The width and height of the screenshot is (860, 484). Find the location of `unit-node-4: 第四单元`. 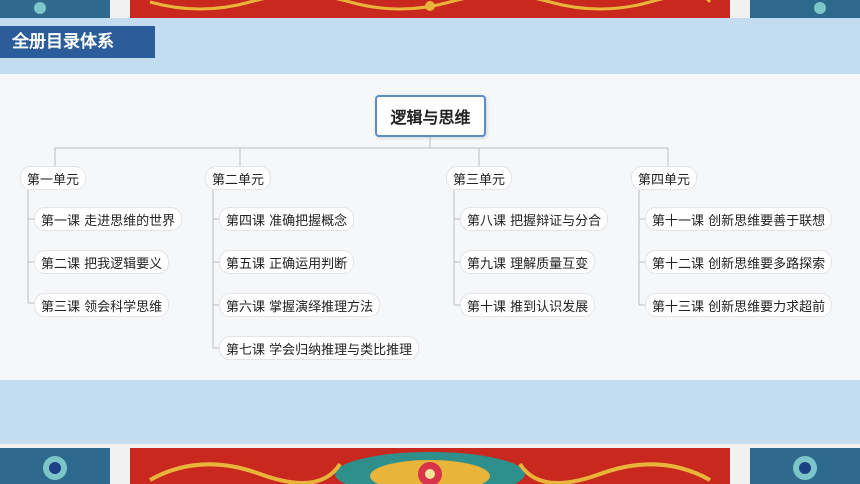

unit-node-4: 第四单元 is located at coordinates (664, 178).